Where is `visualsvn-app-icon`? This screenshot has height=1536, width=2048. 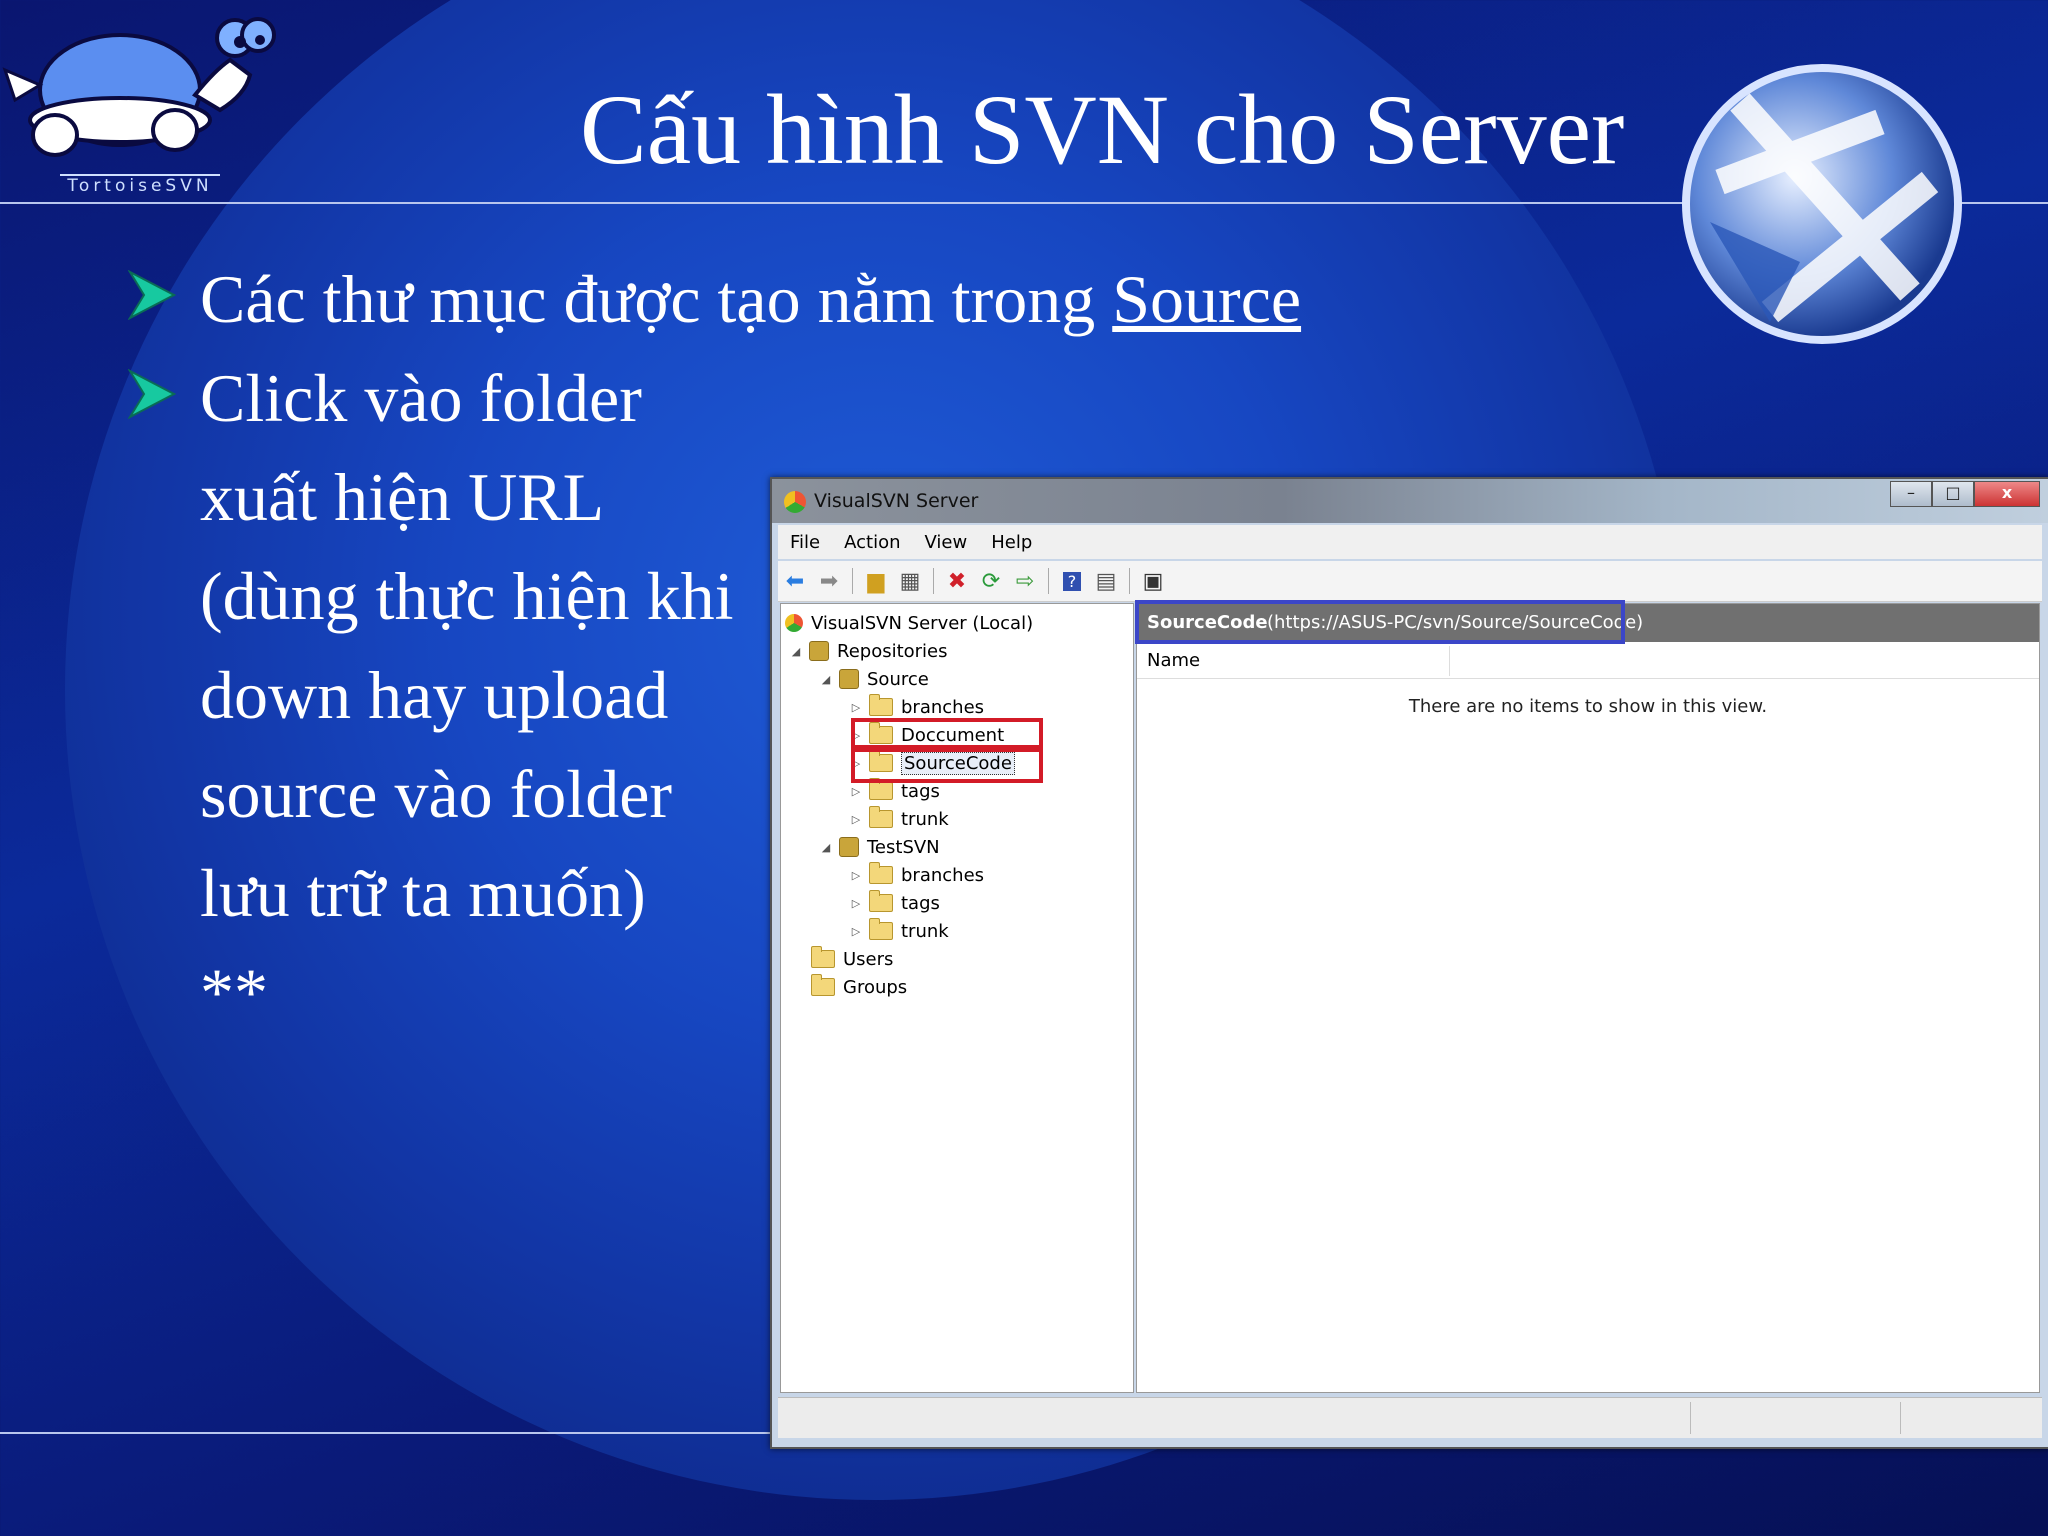 visualsvn-app-icon is located at coordinates (795, 502).